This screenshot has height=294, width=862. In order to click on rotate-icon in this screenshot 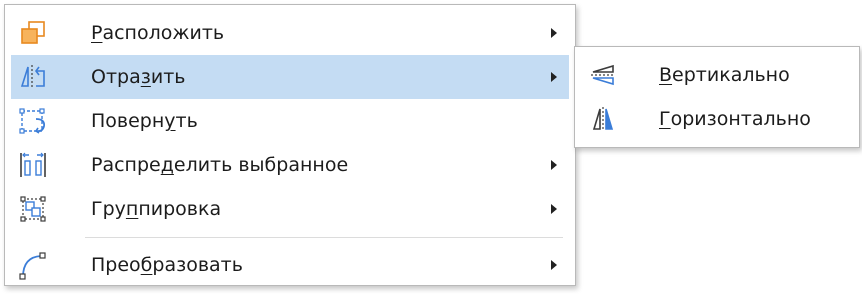, I will do `click(33, 121)`.